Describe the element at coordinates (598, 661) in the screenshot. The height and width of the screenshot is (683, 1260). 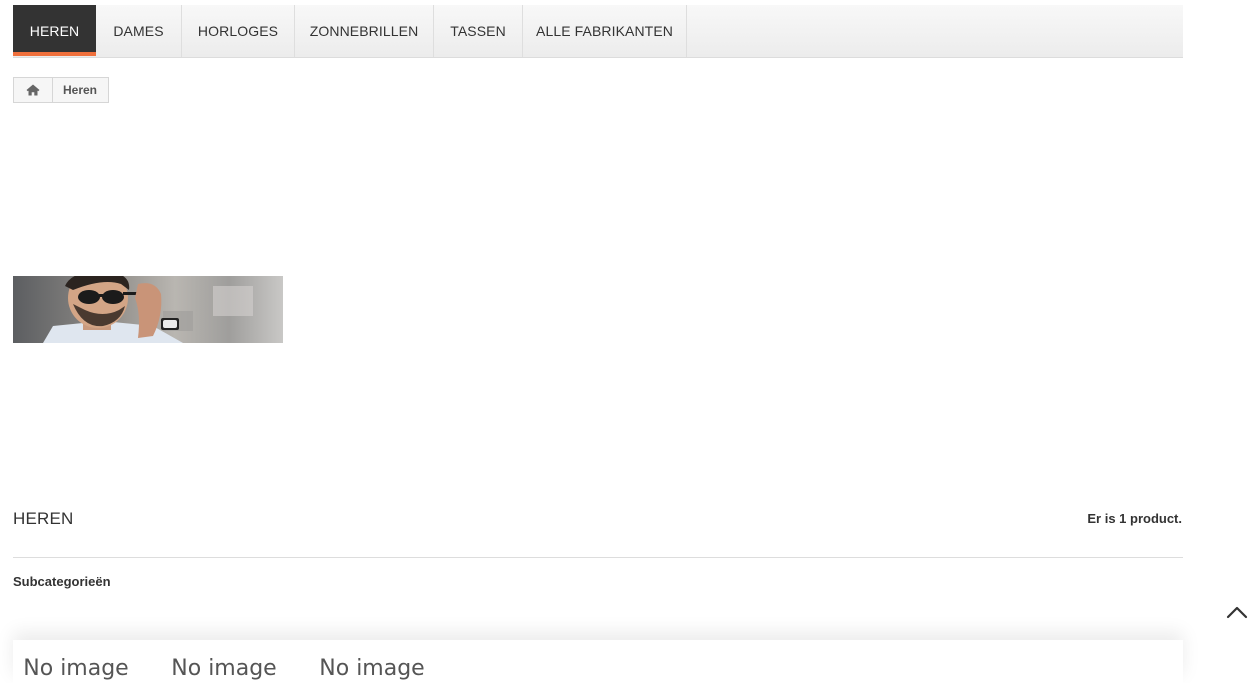
I see `subcategory-list: No image No image No image` at that location.